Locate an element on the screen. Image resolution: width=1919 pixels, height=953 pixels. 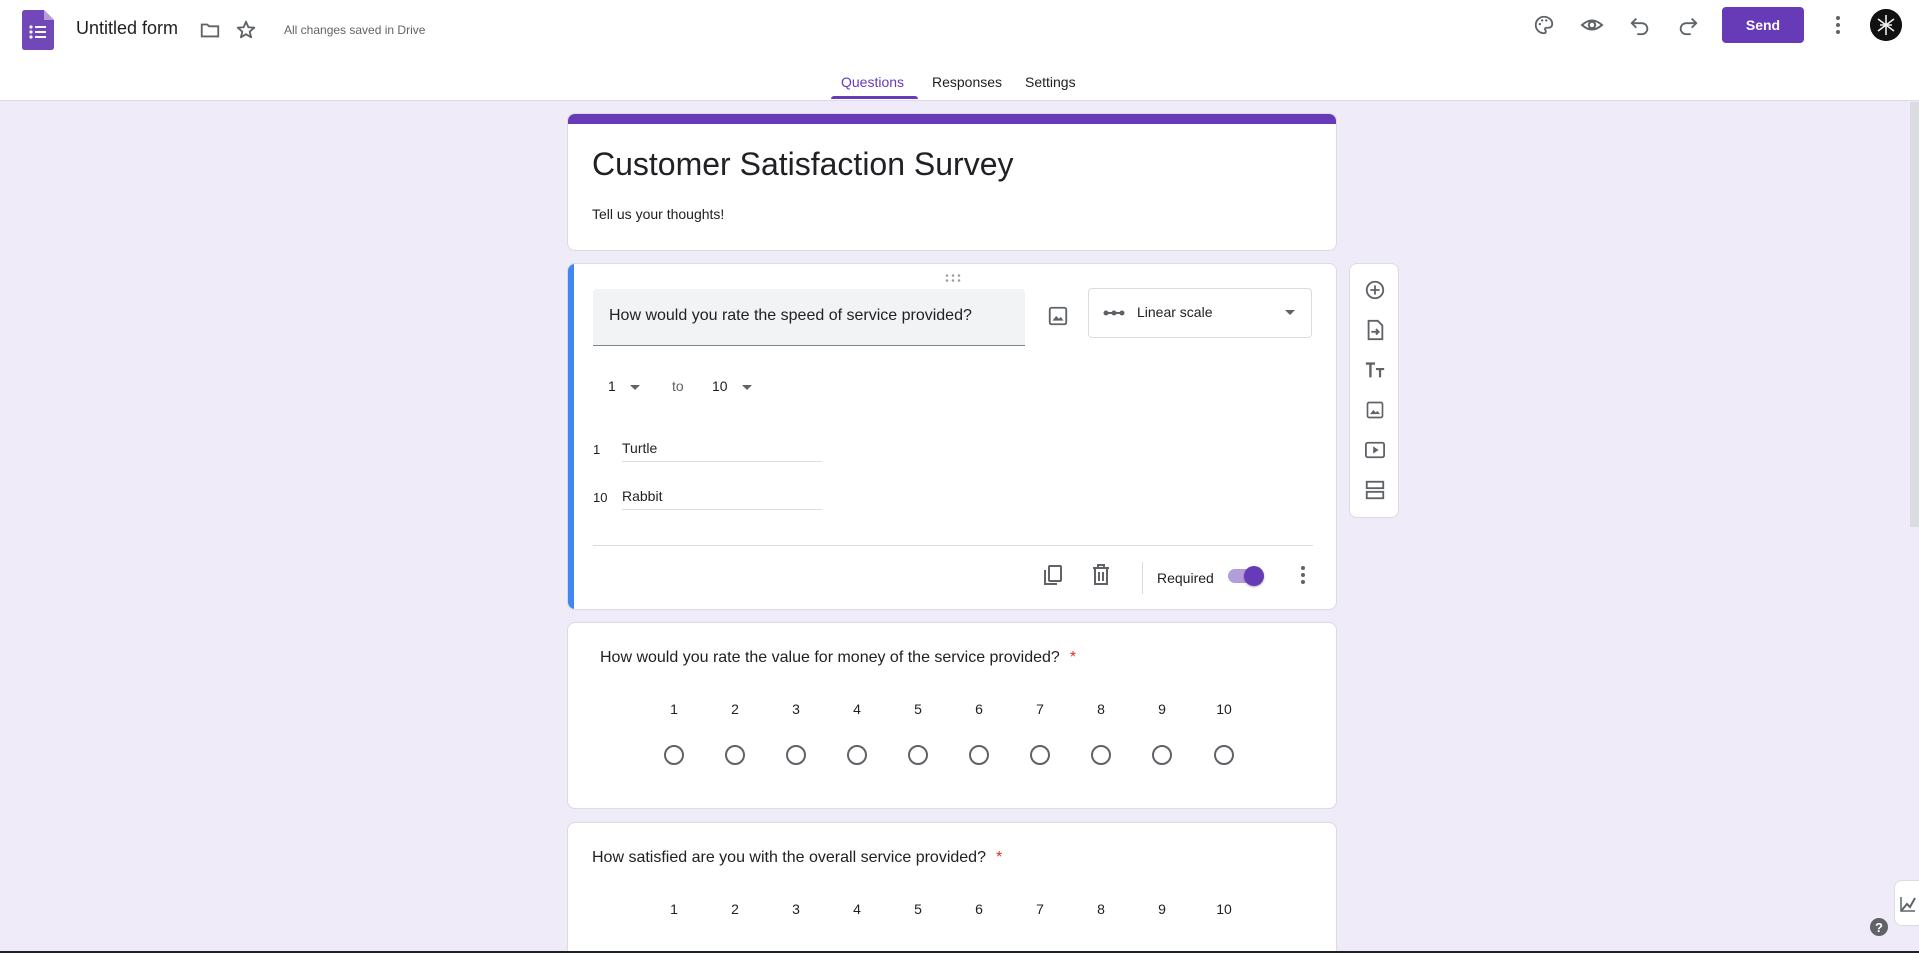
question-type-label: Linear scale is located at coordinates (1175, 312).